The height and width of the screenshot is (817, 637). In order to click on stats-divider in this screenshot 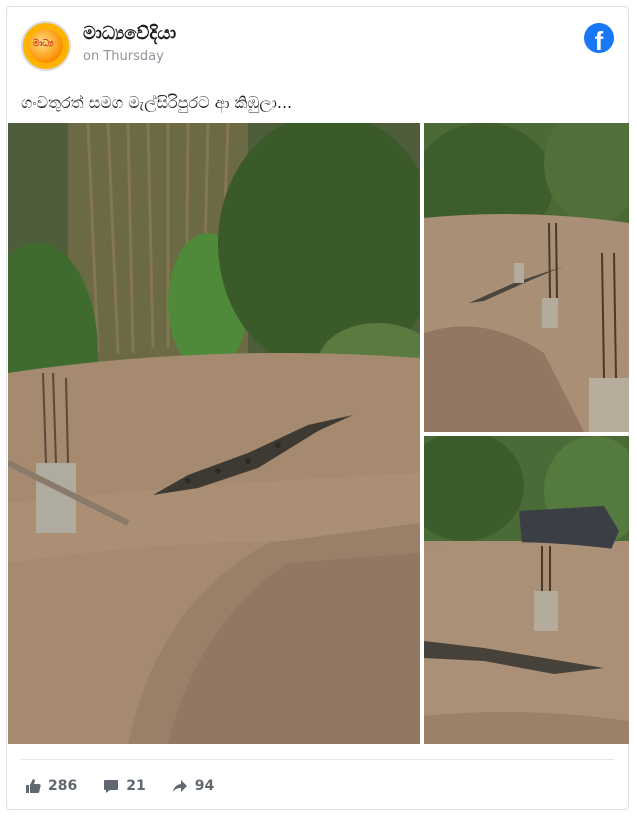, I will do `click(317, 759)`.